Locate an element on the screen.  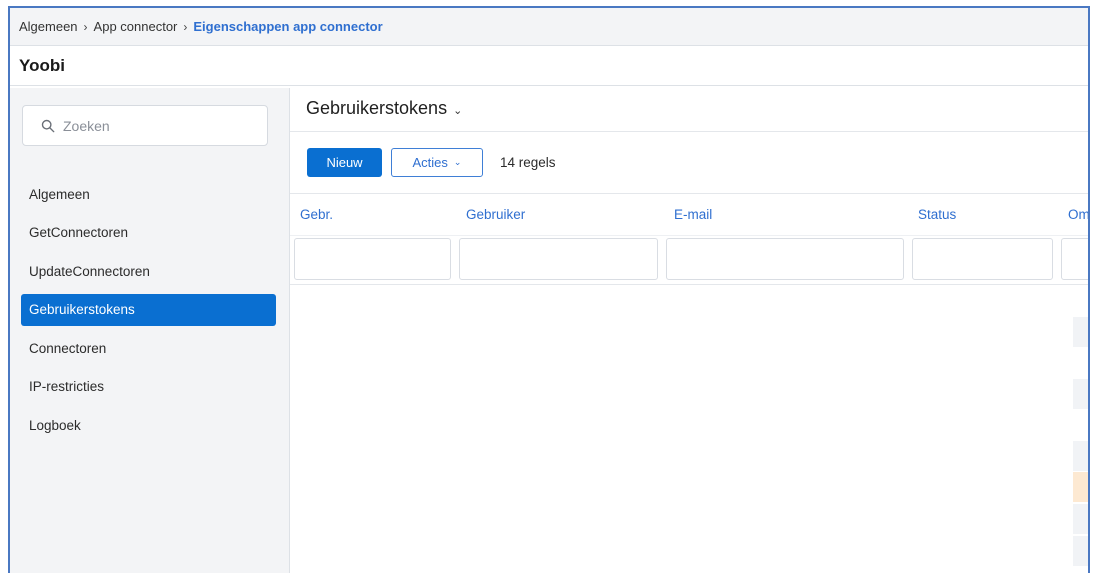
filter-status-input is located at coordinates (982, 259).